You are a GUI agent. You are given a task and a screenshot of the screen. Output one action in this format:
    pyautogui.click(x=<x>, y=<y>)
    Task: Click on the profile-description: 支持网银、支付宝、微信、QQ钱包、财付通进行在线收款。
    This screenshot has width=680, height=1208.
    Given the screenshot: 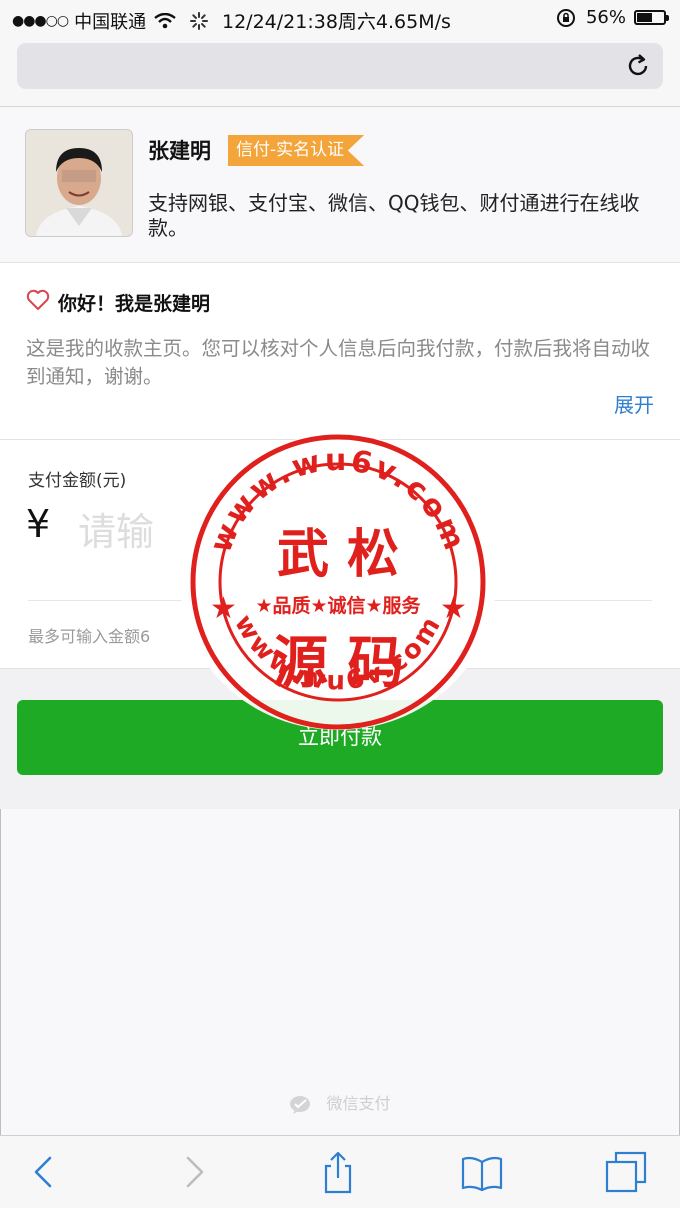 What is the action you would take?
    pyautogui.click(x=394, y=215)
    